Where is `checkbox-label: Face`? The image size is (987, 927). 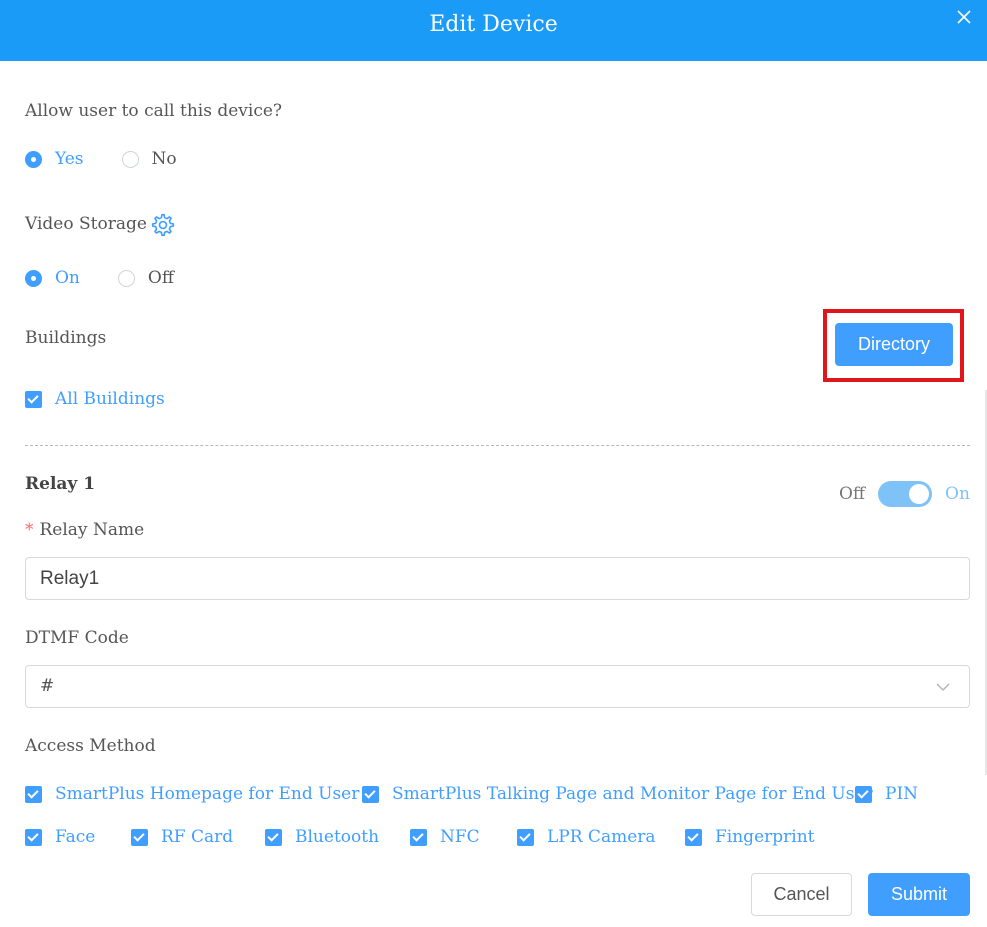
checkbox-label: Face is located at coordinates (75, 837).